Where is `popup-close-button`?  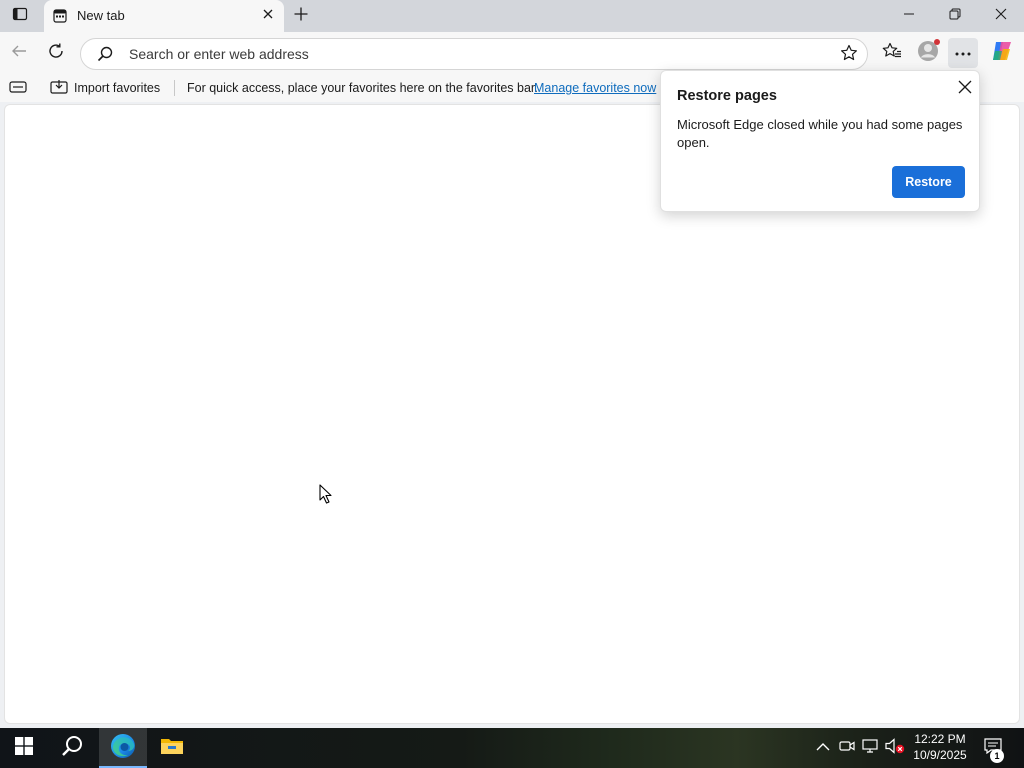
popup-close-button is located at coordinates (965, 89).